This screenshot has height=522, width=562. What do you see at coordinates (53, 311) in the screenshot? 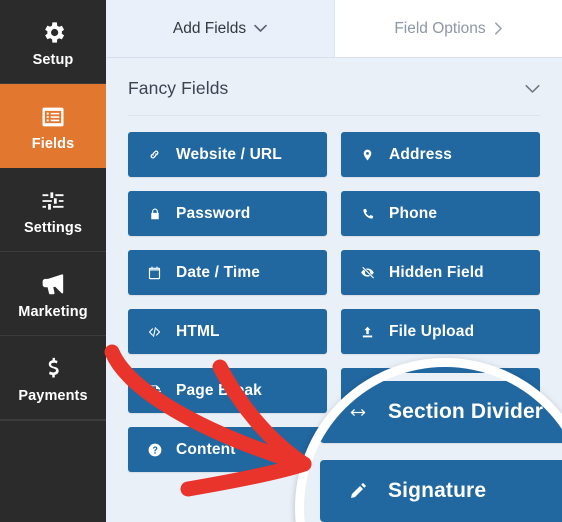
I see `sidebar-item-label: Marketing` at bounding box center [53, 311].